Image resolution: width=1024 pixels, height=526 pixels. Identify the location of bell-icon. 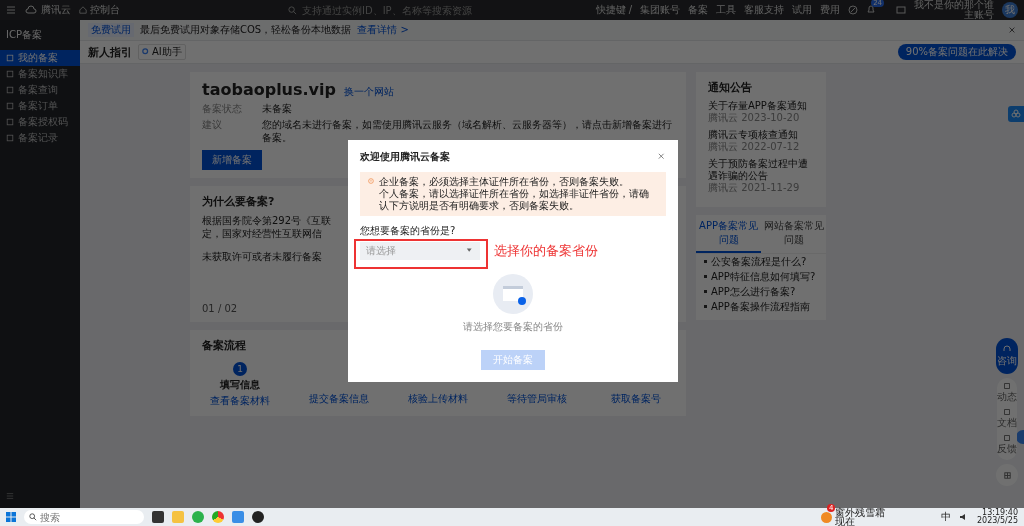
(871, 9).